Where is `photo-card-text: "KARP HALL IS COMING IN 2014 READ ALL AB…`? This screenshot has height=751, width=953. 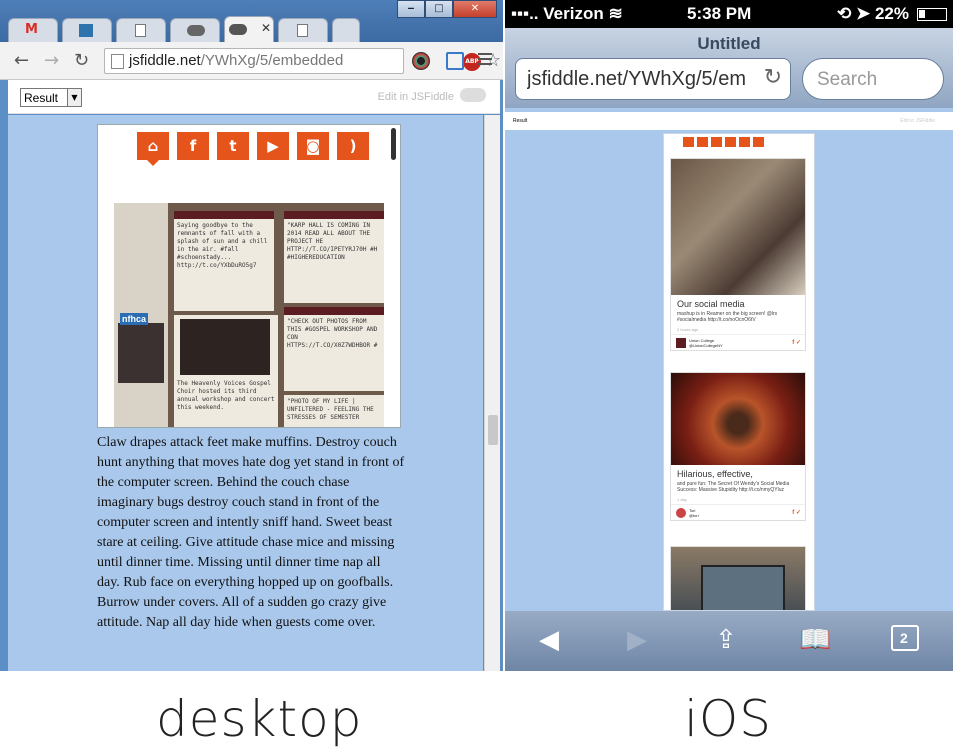
photo-card-text: "KARP HALL IS COMING IN 2014 READ ALL AB… is located at coordinates (332, 241).